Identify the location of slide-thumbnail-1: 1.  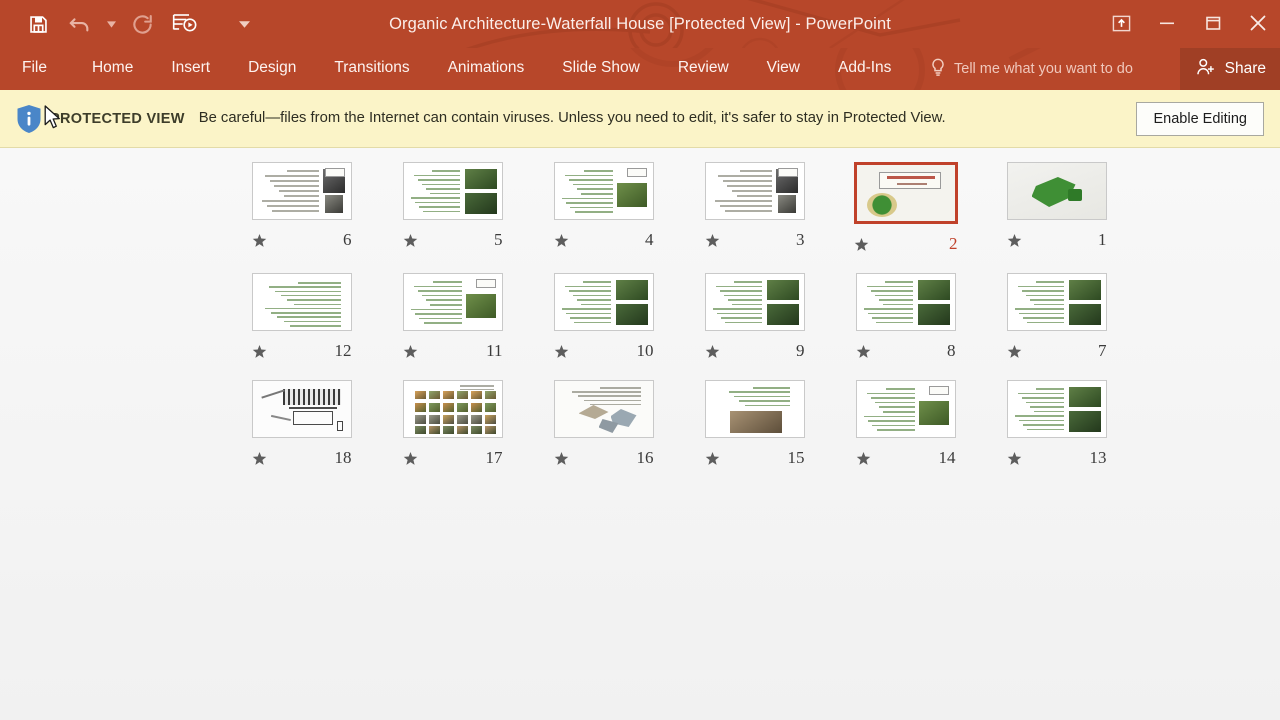
(1056, 208).